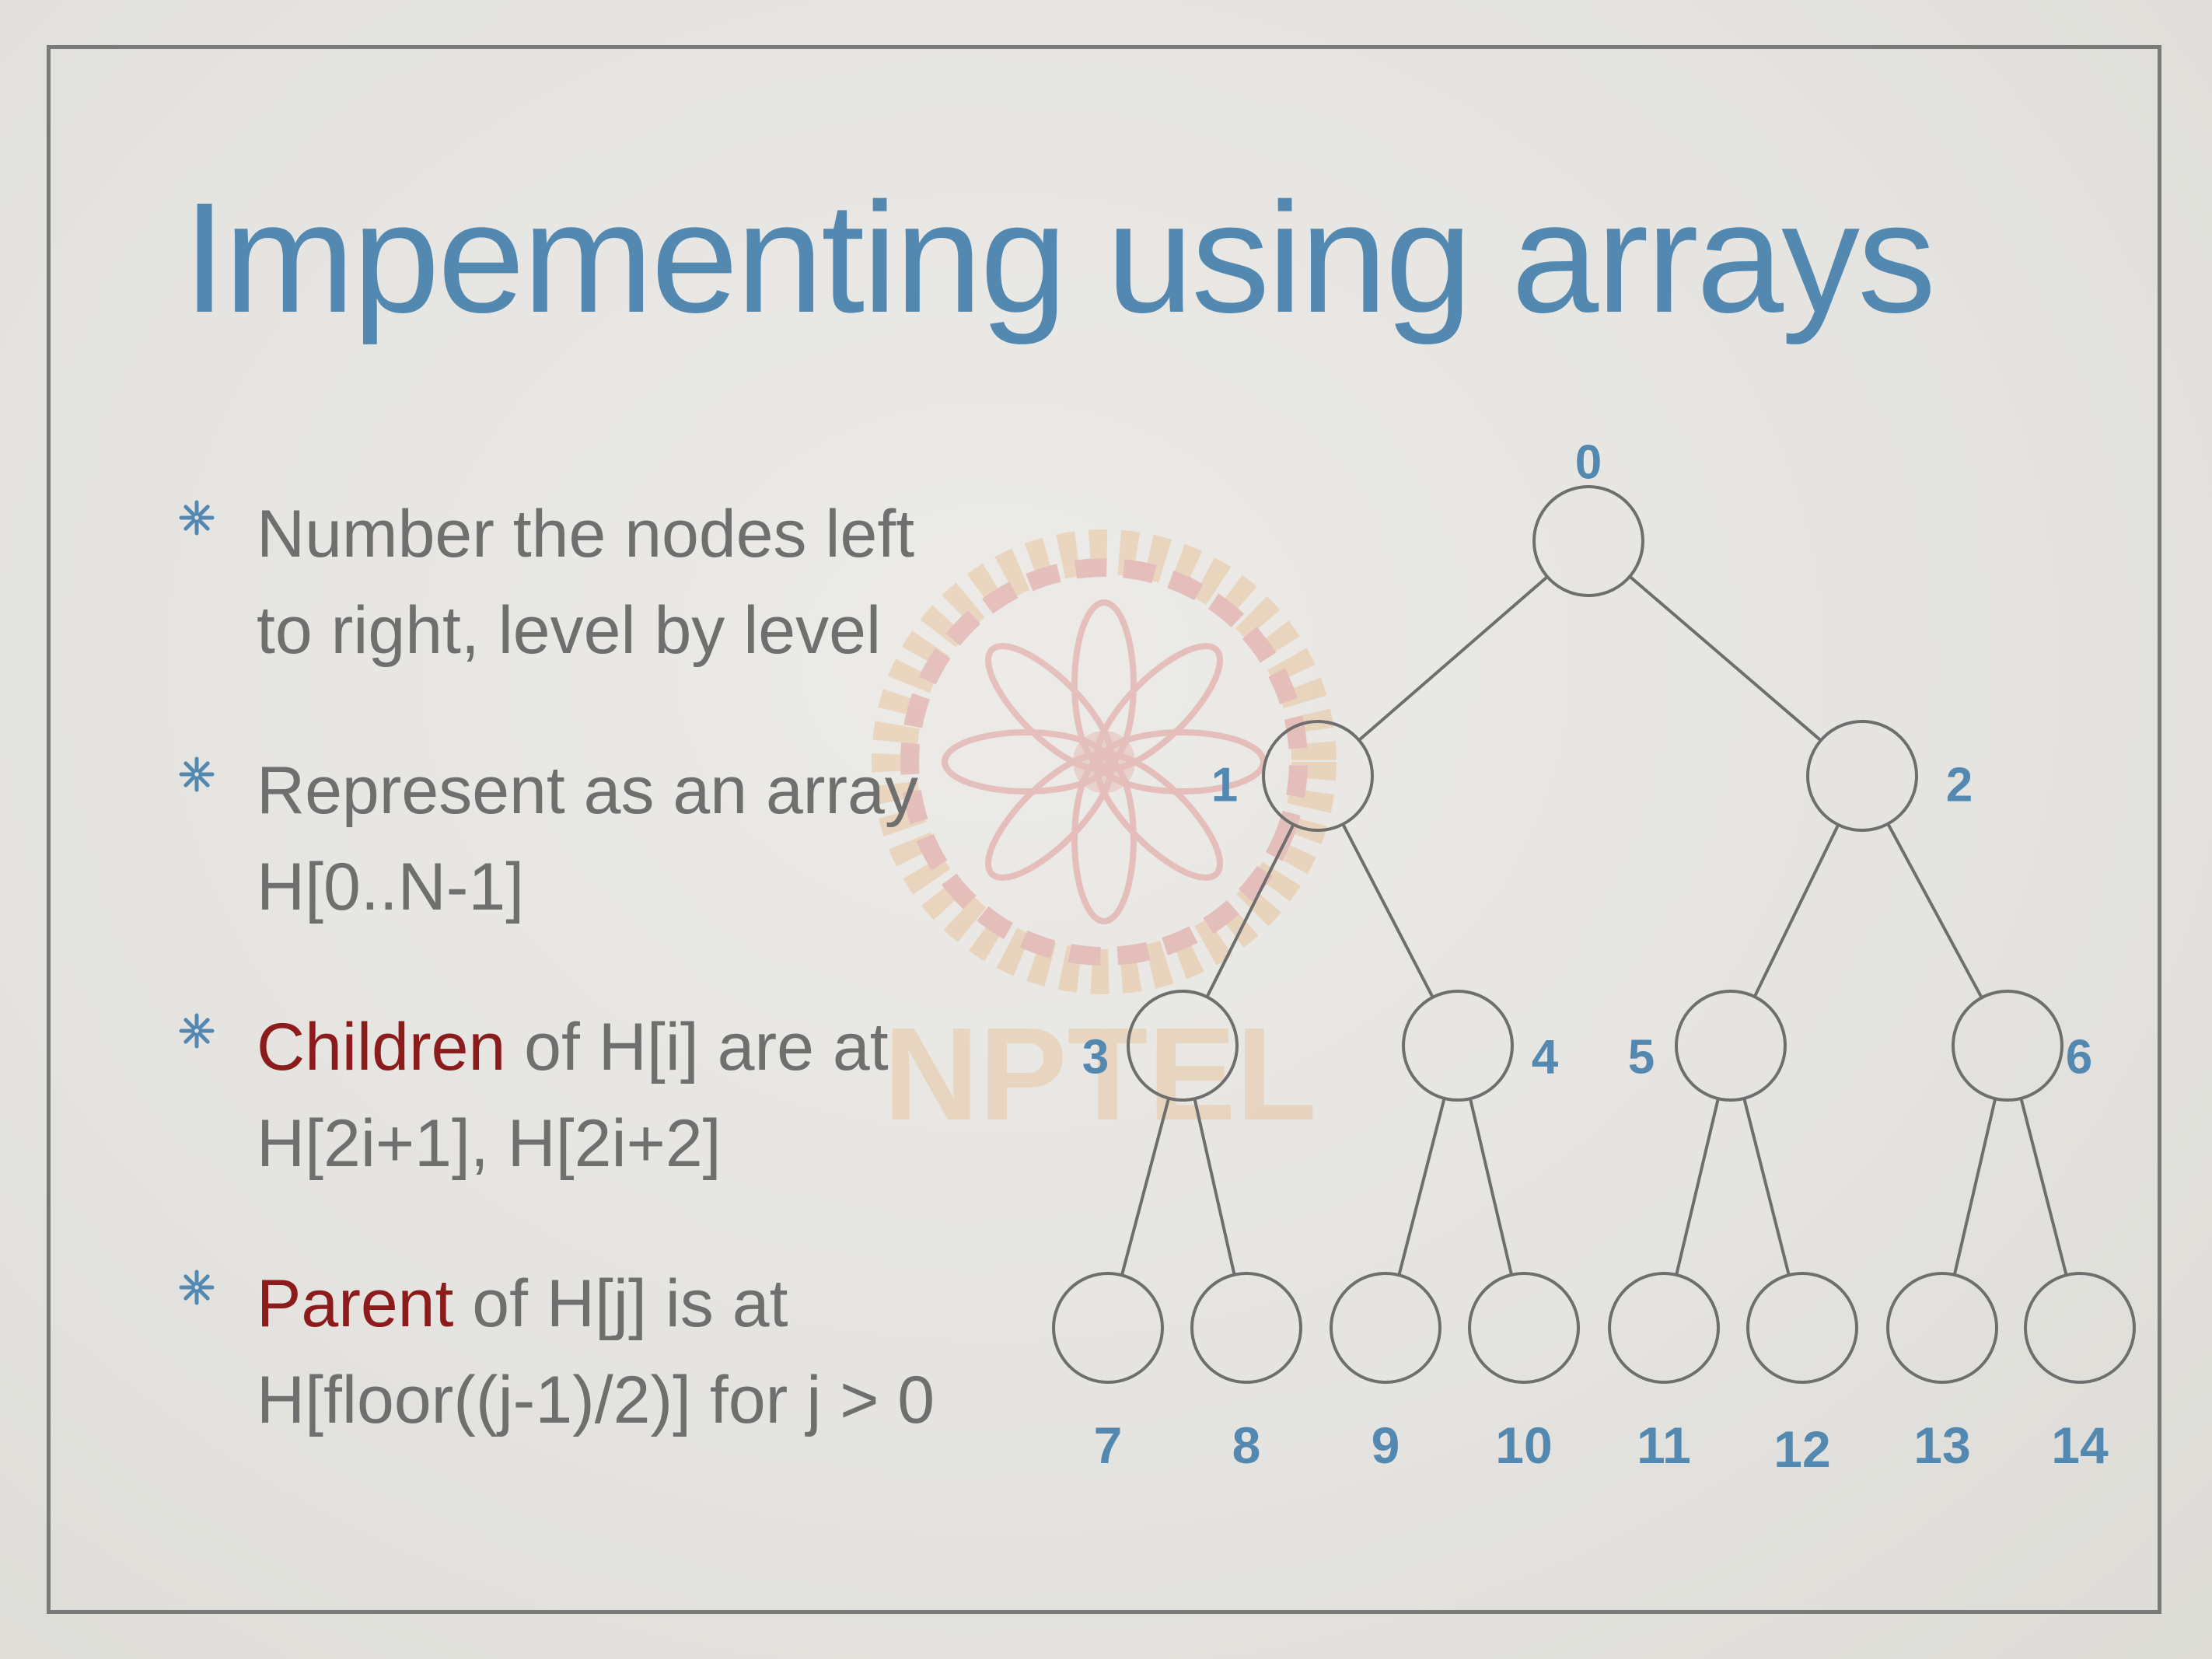  I want to click on node-index-label: 8, so click(1246, 1445).